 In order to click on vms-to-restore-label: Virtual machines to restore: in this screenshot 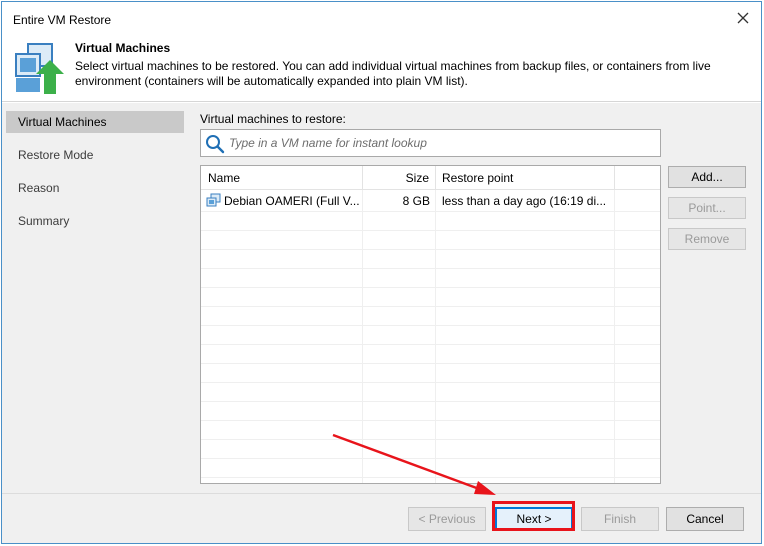, I will do `click(273, 119)`.